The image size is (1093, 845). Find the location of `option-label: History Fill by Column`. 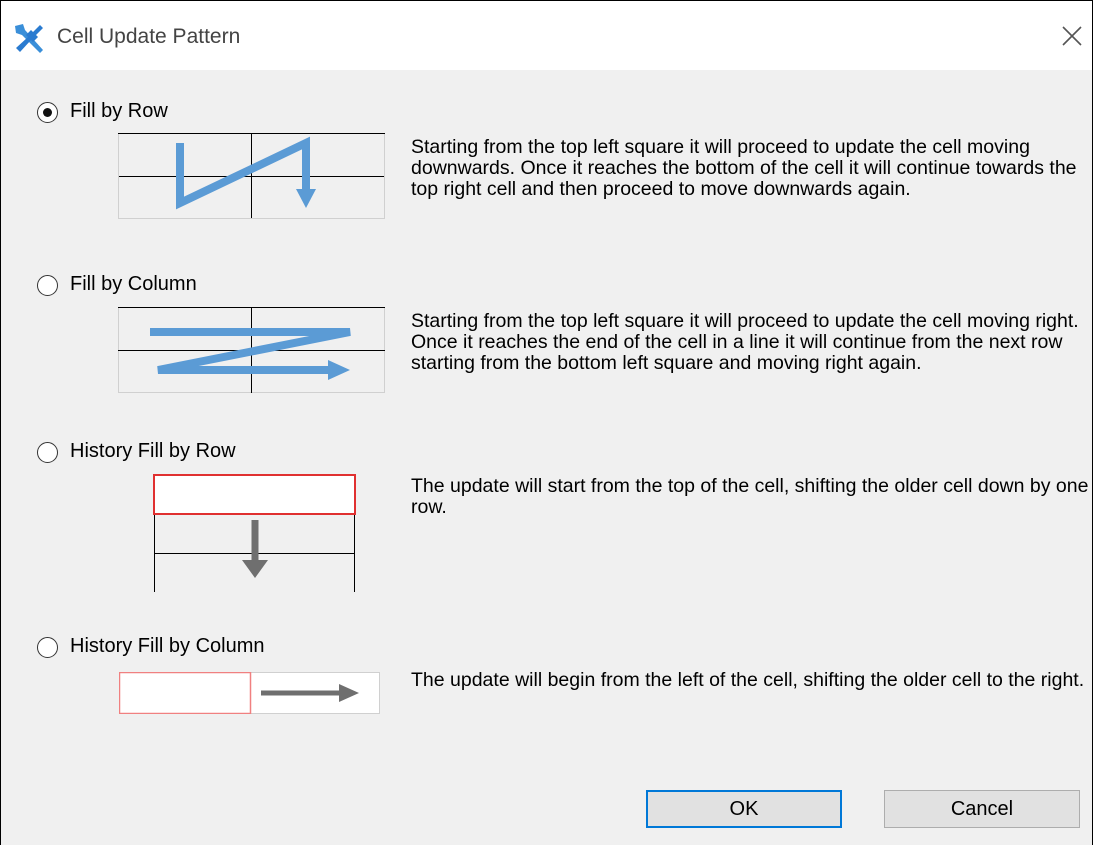

option-label: History Fill by Column is located at coordinates (167, 646).